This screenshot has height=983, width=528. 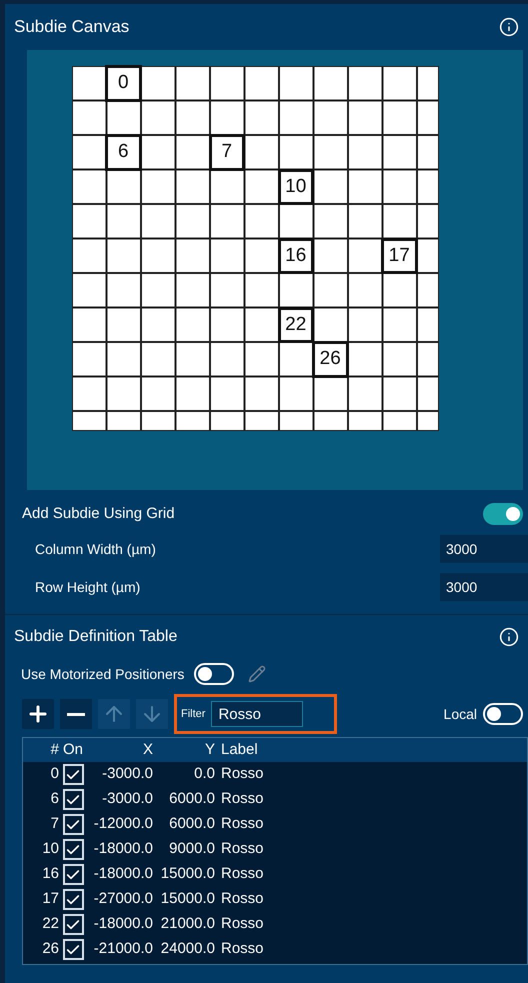 I want to click on subdie-marker: 10, so click(x=296, y=186).